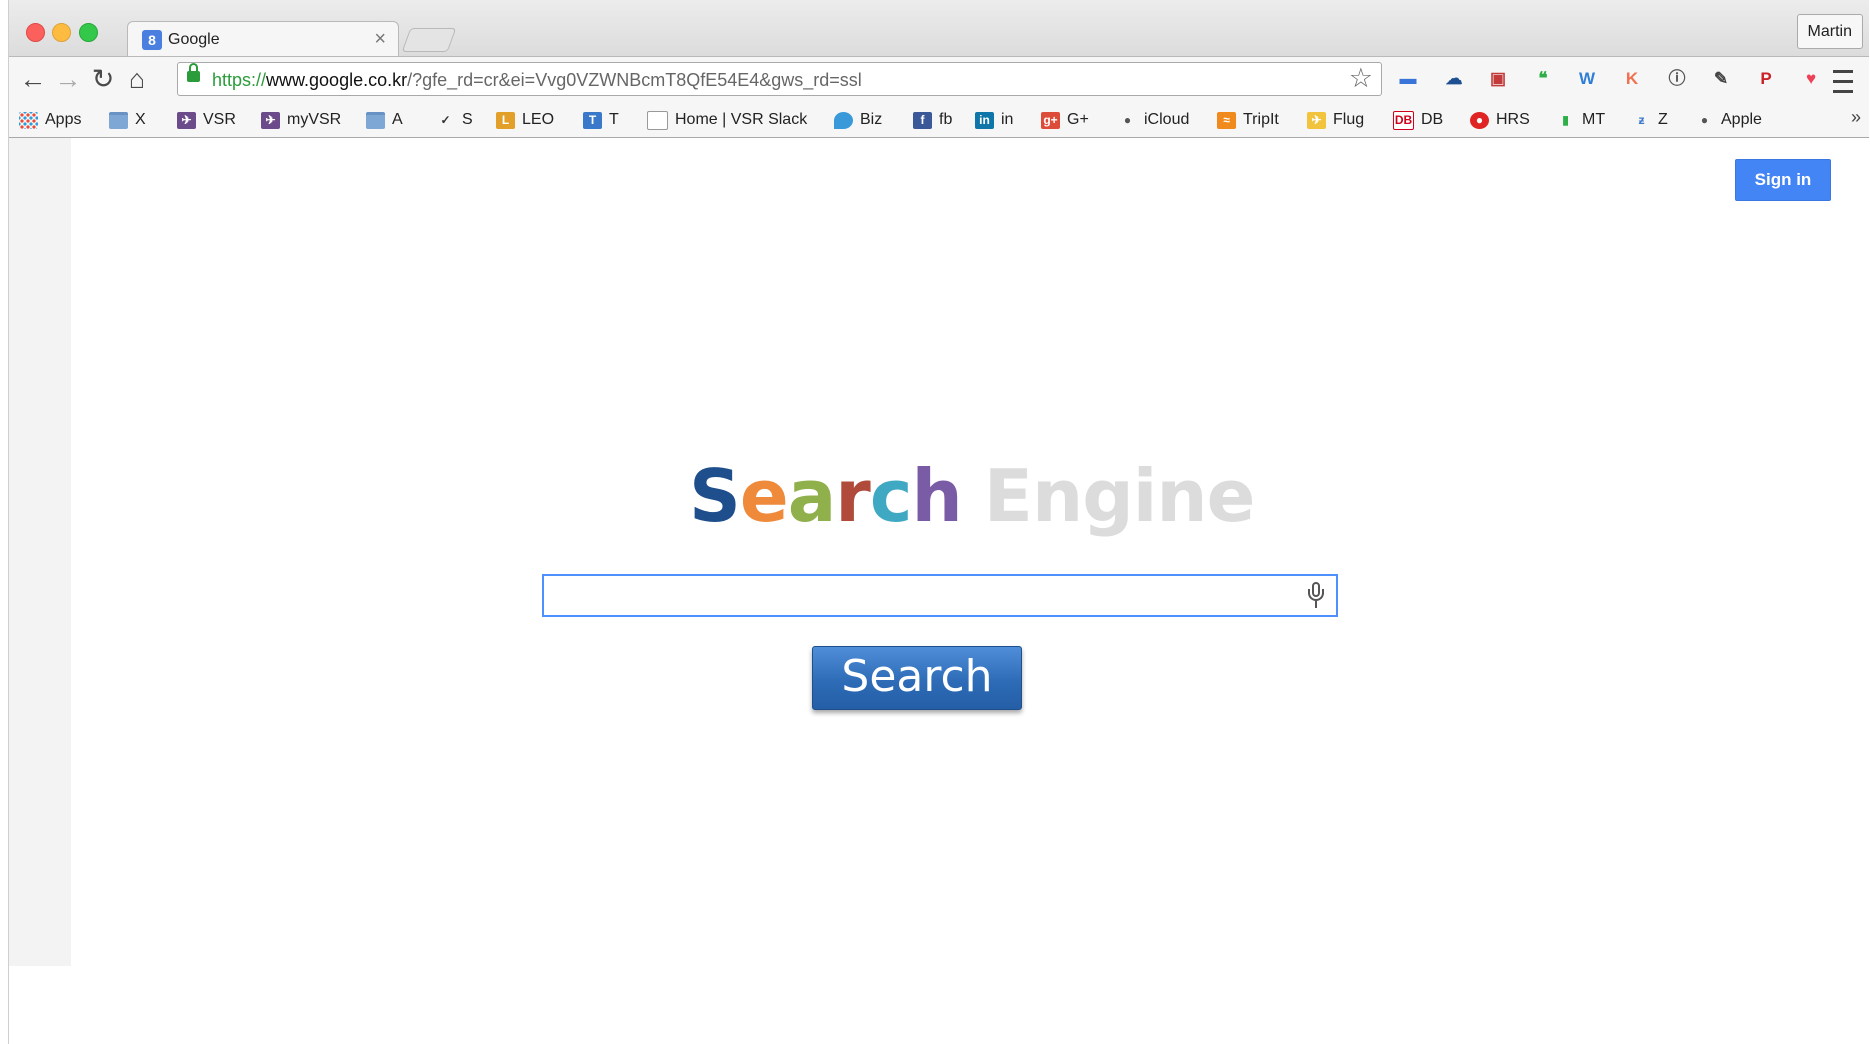  Describe the element at coordinates (1741, 119) in the screenshot. I see `bookmark-label: Apple` at that location.